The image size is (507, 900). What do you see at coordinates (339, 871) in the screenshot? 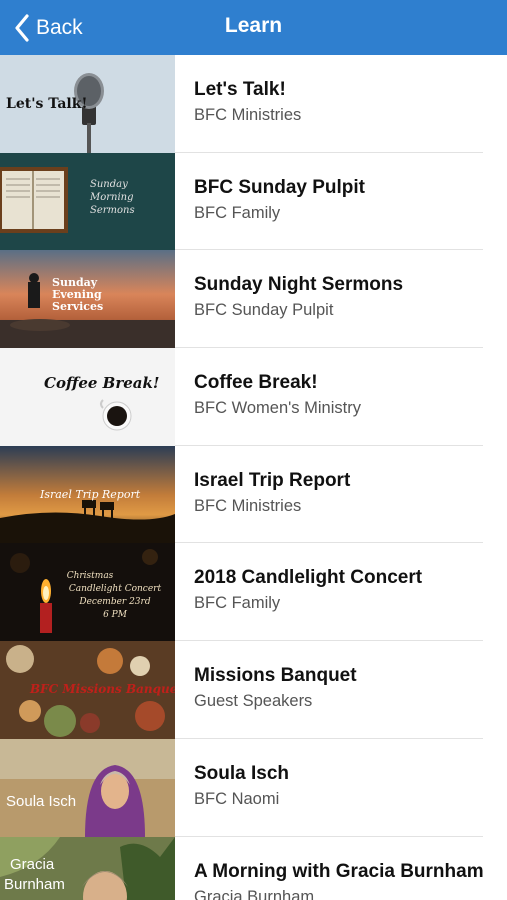
I see `item-title: A Morning with Gracia Burnham` at bounding box center [339, 871].